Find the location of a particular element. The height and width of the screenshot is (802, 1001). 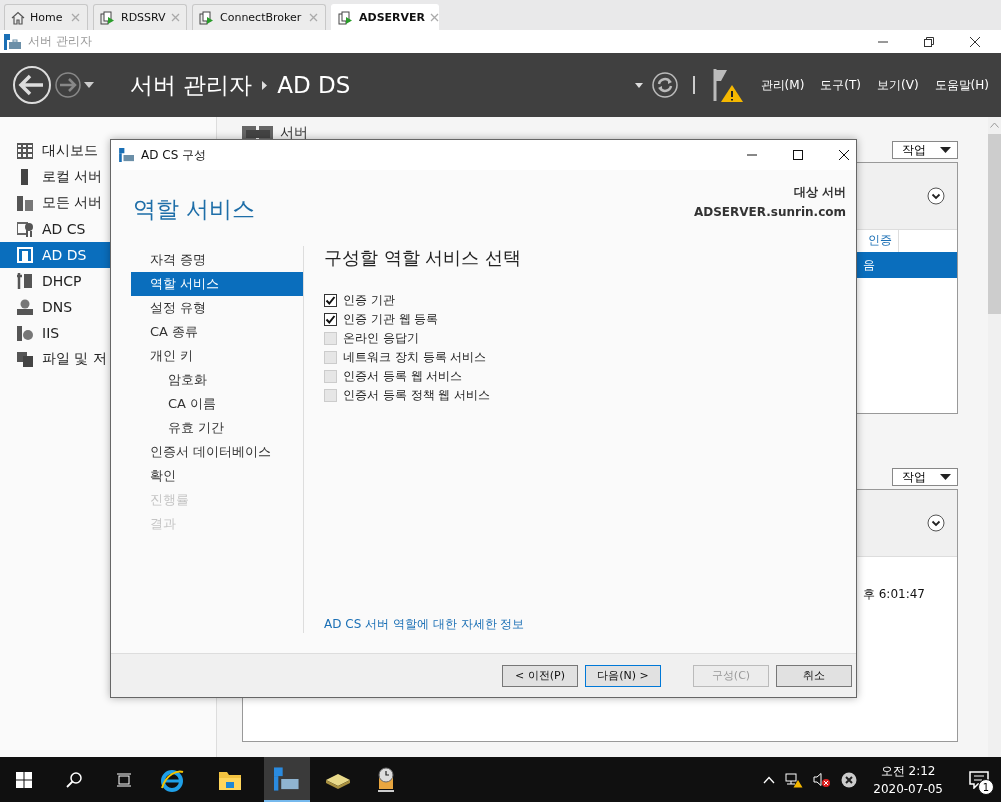

target-server-value: ADSERVER.sunrin.com is located at coordinates (769, 212).